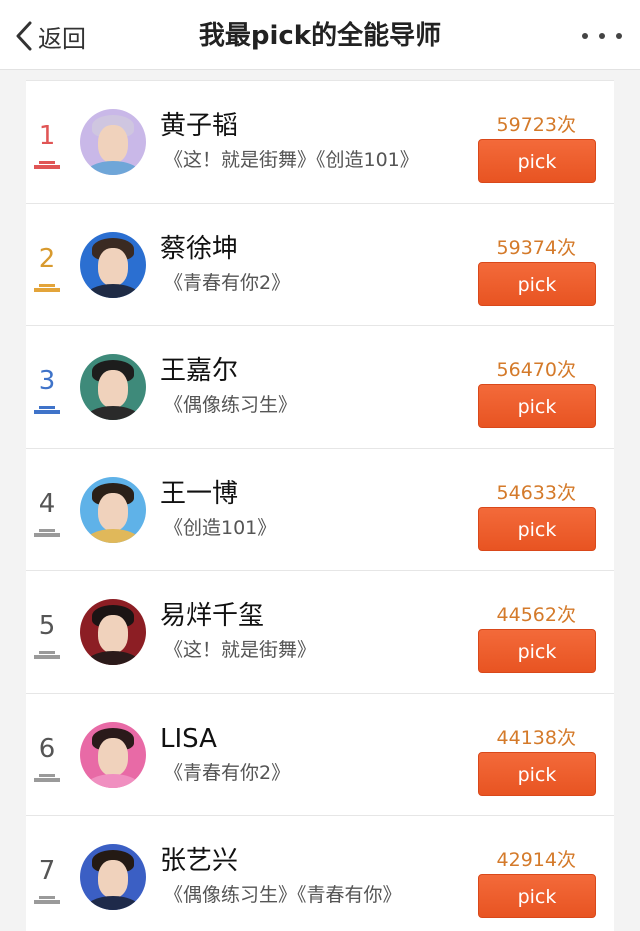 This screenshot has width=640, height=931. Describe the element at coordinates (536, 492) in the screenshot. I see `vote-count: 54633次` at that location.